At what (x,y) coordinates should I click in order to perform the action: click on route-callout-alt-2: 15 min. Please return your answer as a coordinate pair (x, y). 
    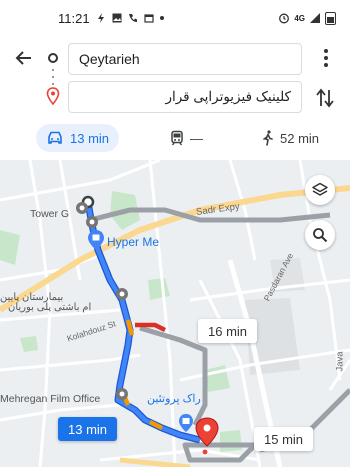
    Looking at the image, I should click on (284, 439).